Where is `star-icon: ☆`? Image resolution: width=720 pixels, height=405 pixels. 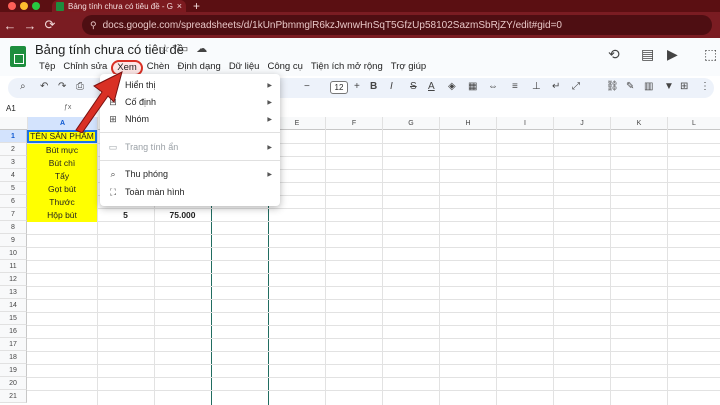 star-icon: ☆ is located at coordinates (165, 48).